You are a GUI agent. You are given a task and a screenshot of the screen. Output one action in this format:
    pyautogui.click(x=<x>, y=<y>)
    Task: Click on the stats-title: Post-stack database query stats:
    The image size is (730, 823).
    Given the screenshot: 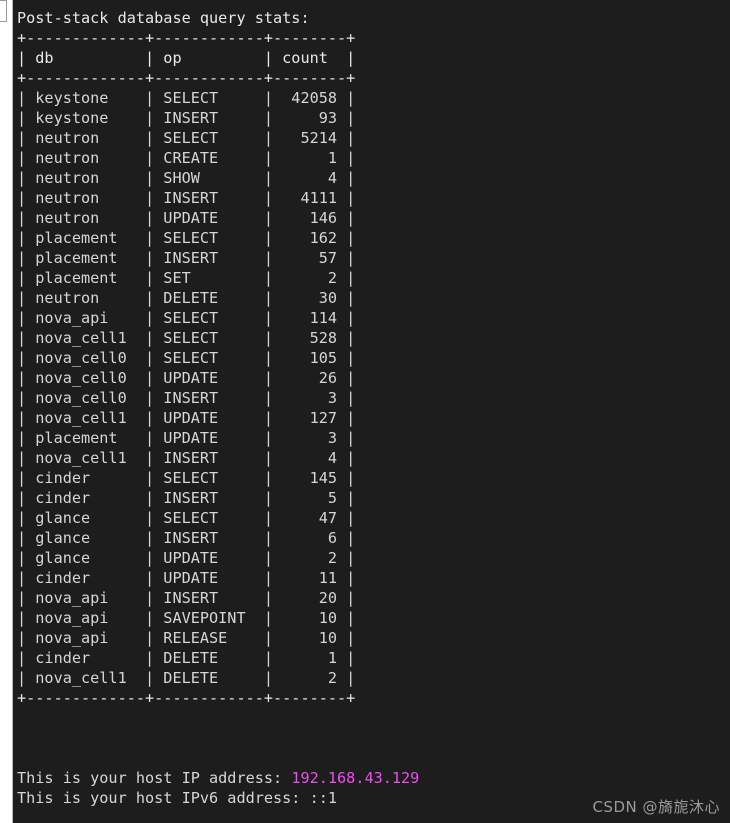 What is the action you would take?
    pyautogui.click(x=163, y=18)
    